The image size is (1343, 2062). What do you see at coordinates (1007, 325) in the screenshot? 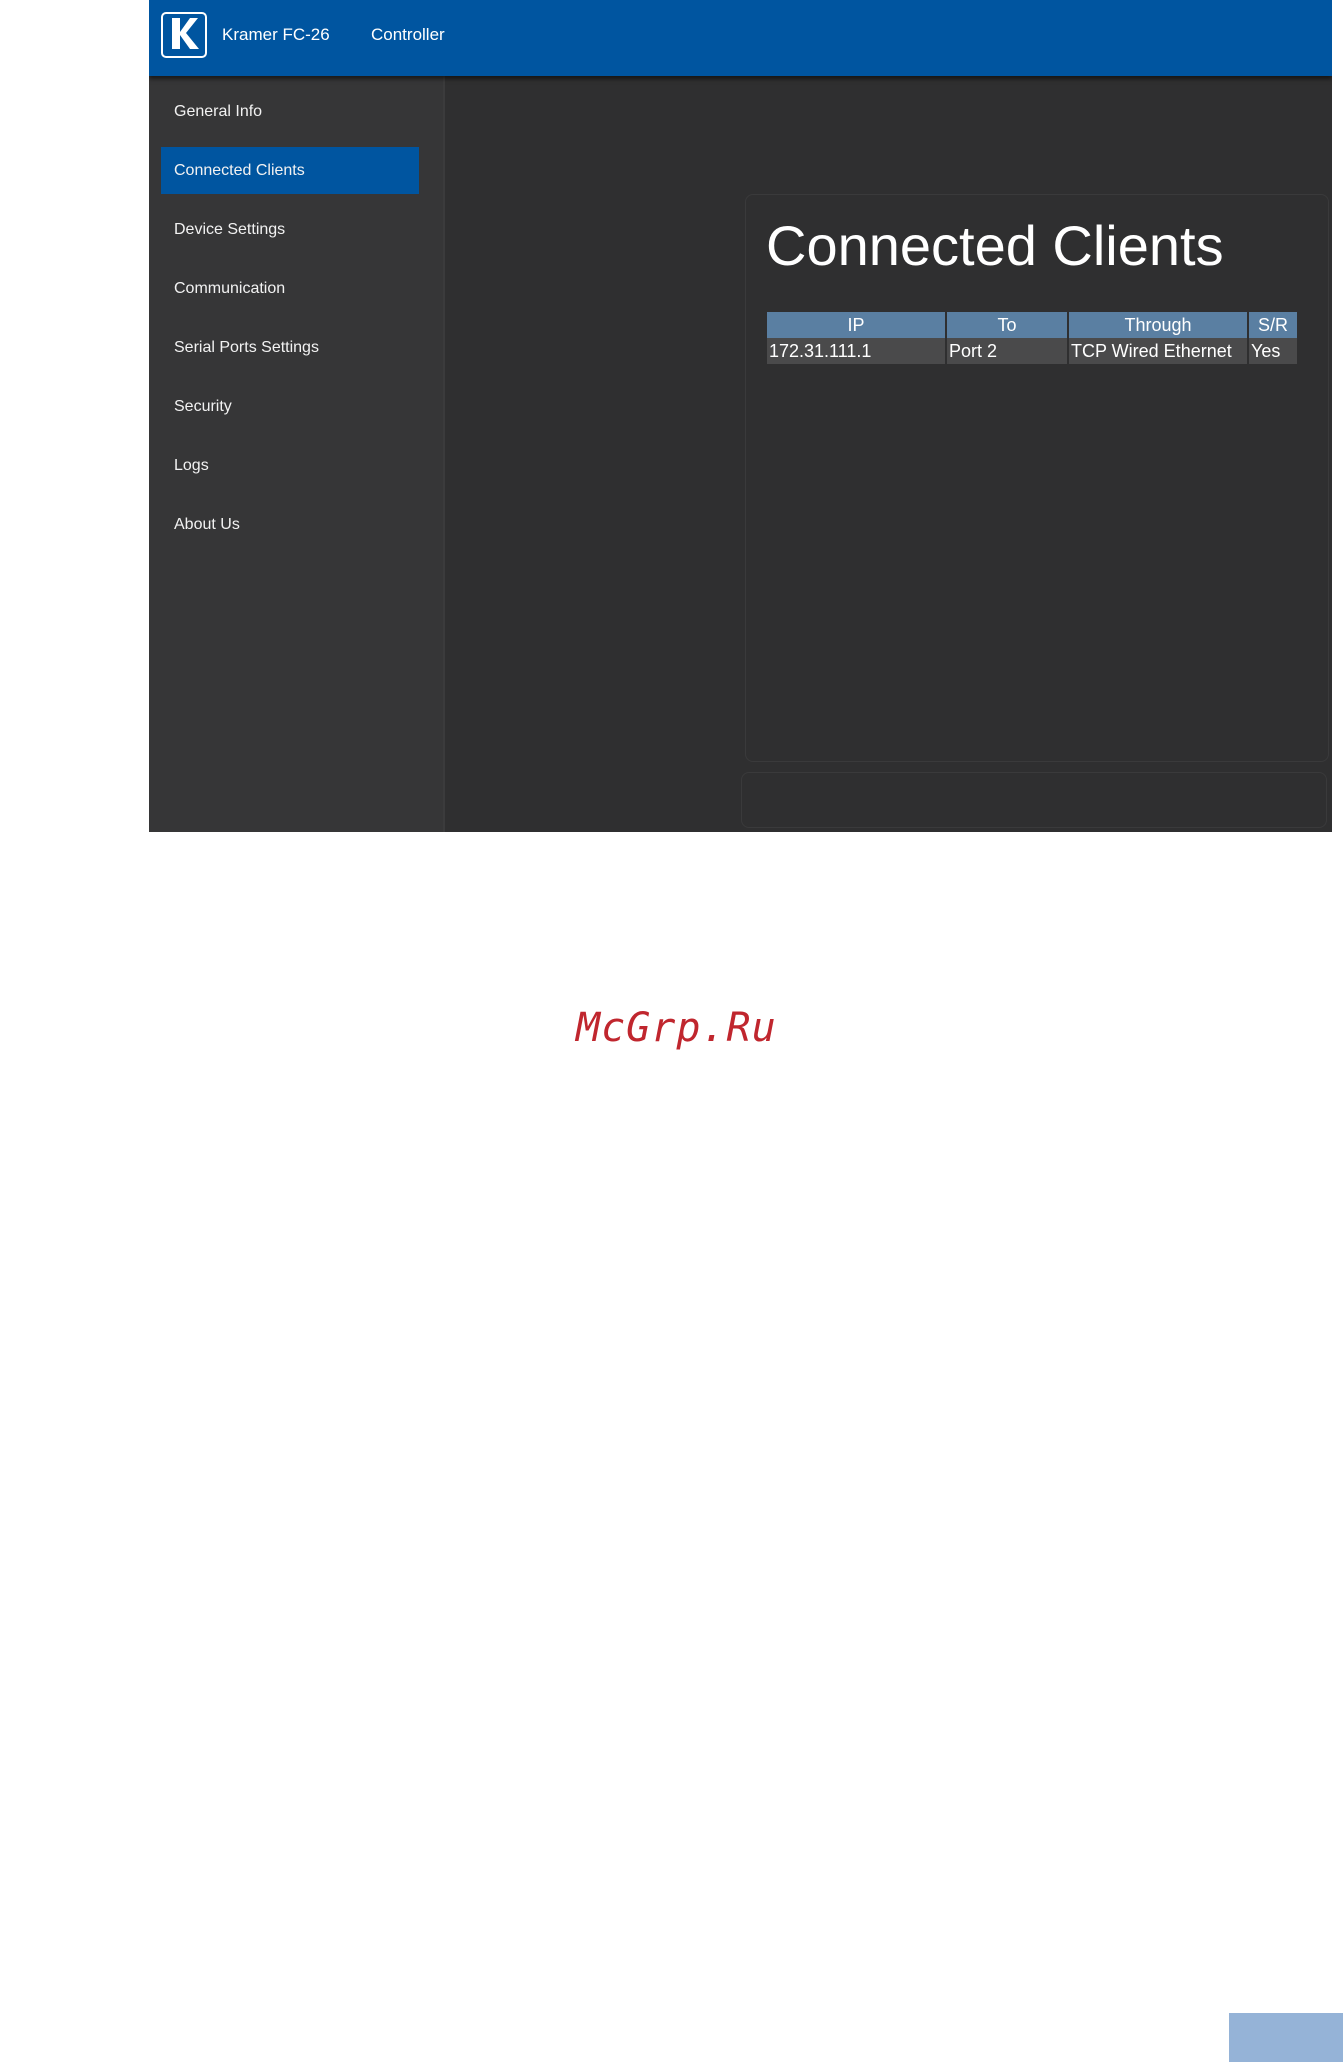
I see `column-header-to: To` at bounding box center [1007, 325].